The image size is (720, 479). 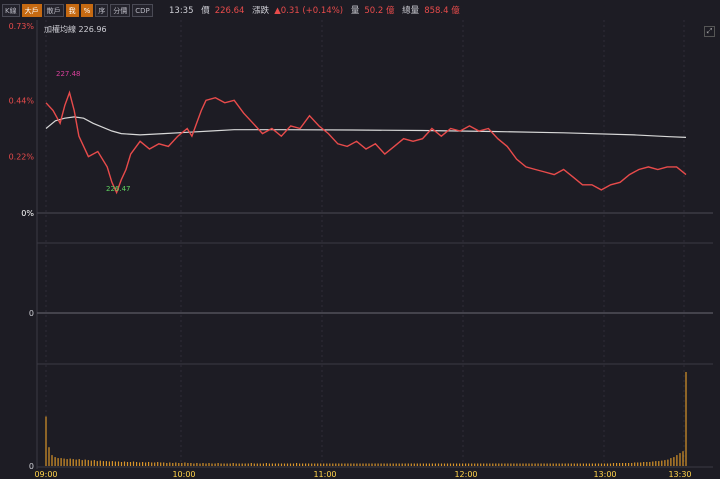 I want to click on price-tick-label: 0%, so click(x=27, y=213).